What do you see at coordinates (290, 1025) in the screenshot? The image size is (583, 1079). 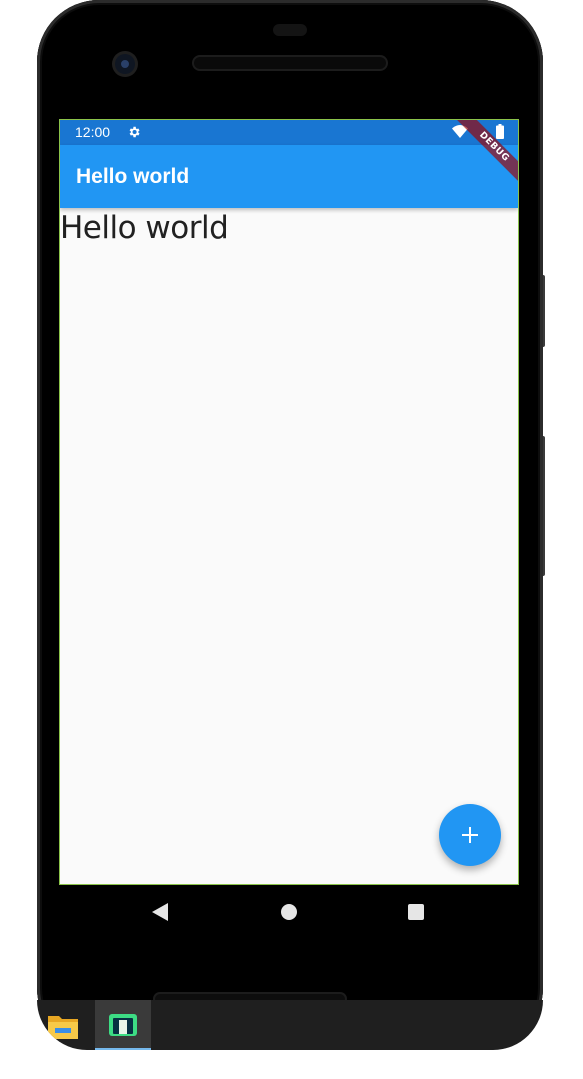 I see `host-taskbar` at bounding box center [290, 1025].